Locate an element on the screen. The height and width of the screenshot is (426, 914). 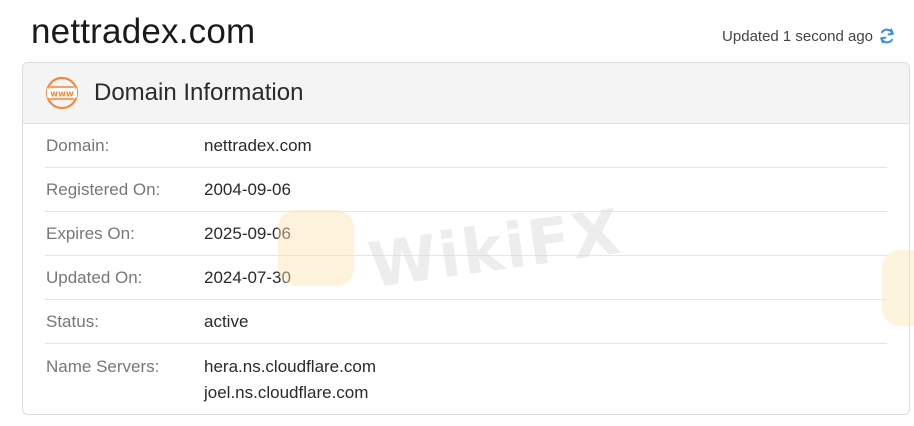
row-value: 2024-07-30 is located at coordinates (247, 277).